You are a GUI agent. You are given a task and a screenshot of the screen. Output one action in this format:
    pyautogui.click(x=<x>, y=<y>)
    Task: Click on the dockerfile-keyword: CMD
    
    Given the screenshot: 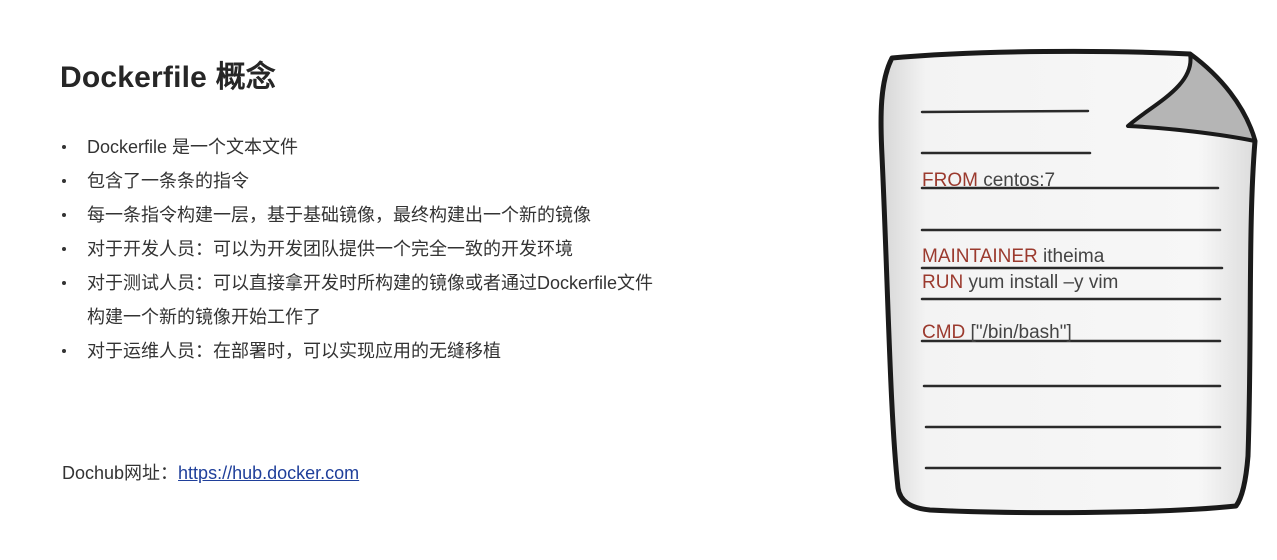 What is the action you would take?
    pyautogui.click(x=944, y=332)
    